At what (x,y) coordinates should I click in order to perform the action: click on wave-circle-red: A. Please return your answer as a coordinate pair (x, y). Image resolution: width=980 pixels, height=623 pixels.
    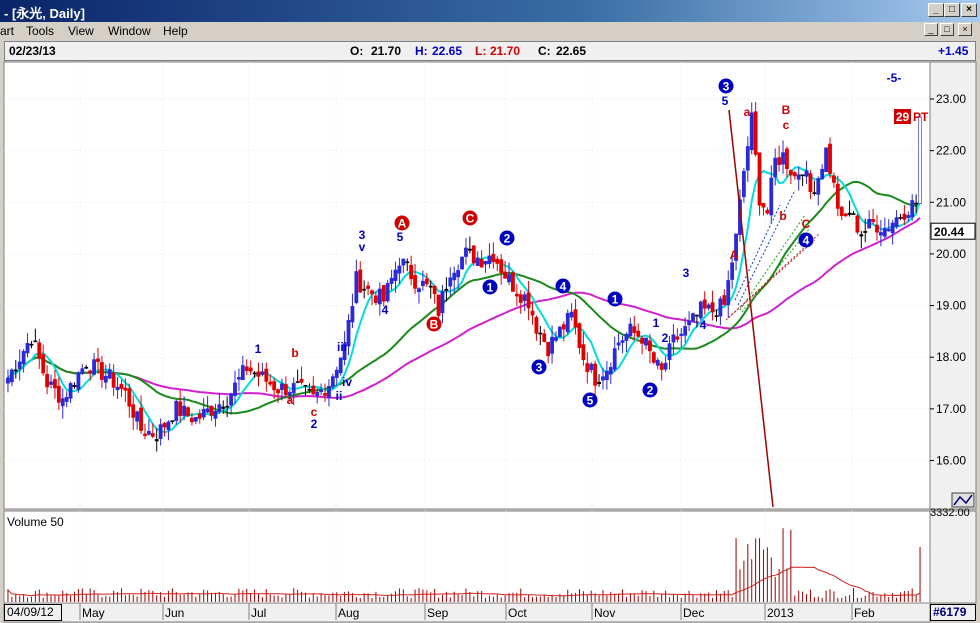
    Looking at the image, I should click on (402, 224).